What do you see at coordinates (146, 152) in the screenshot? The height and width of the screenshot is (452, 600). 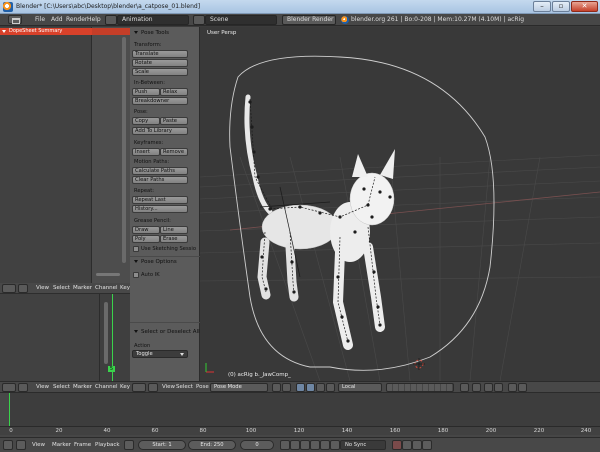 I see `insert-keyframe-button: Insert` at bounding box center [146, 152].